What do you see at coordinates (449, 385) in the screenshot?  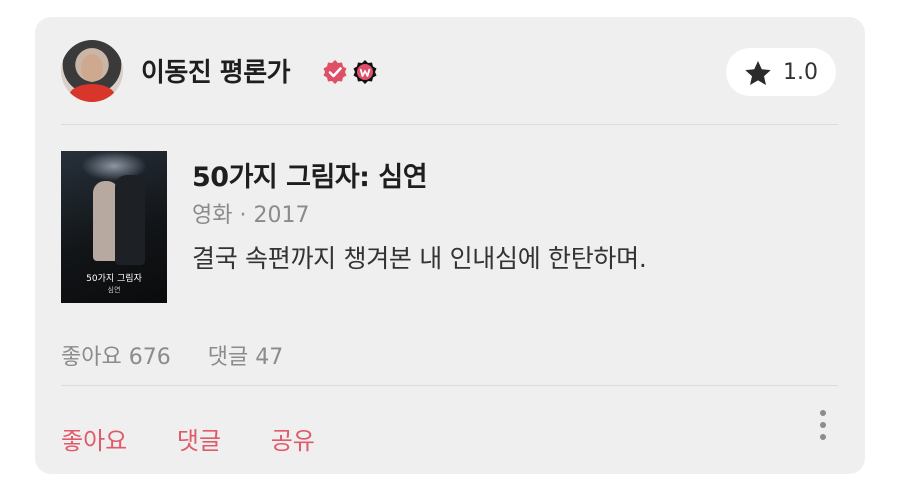 I see `stats-divider` at bounding box center [449, 385].